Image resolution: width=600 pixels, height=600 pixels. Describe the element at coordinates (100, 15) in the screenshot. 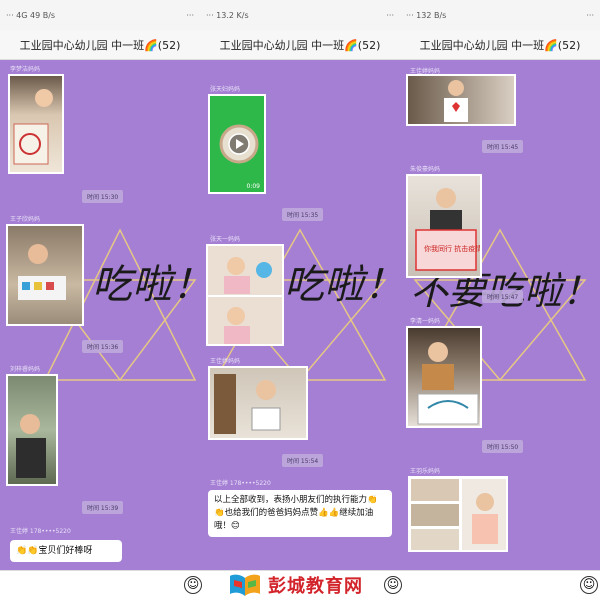

I see `status-bar: ··· 4G 49 B/s ···` at that location.